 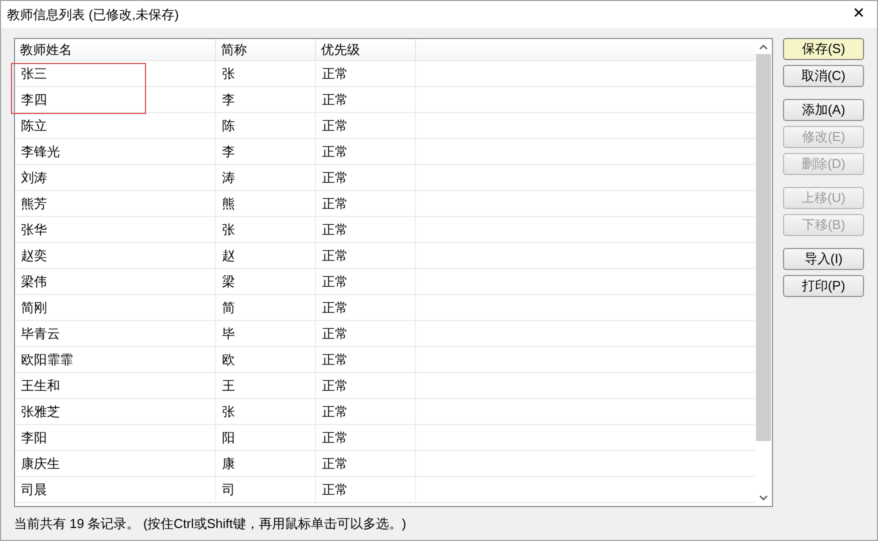 I want to click on action-button: 保存(S), so click(x=823, y=49).